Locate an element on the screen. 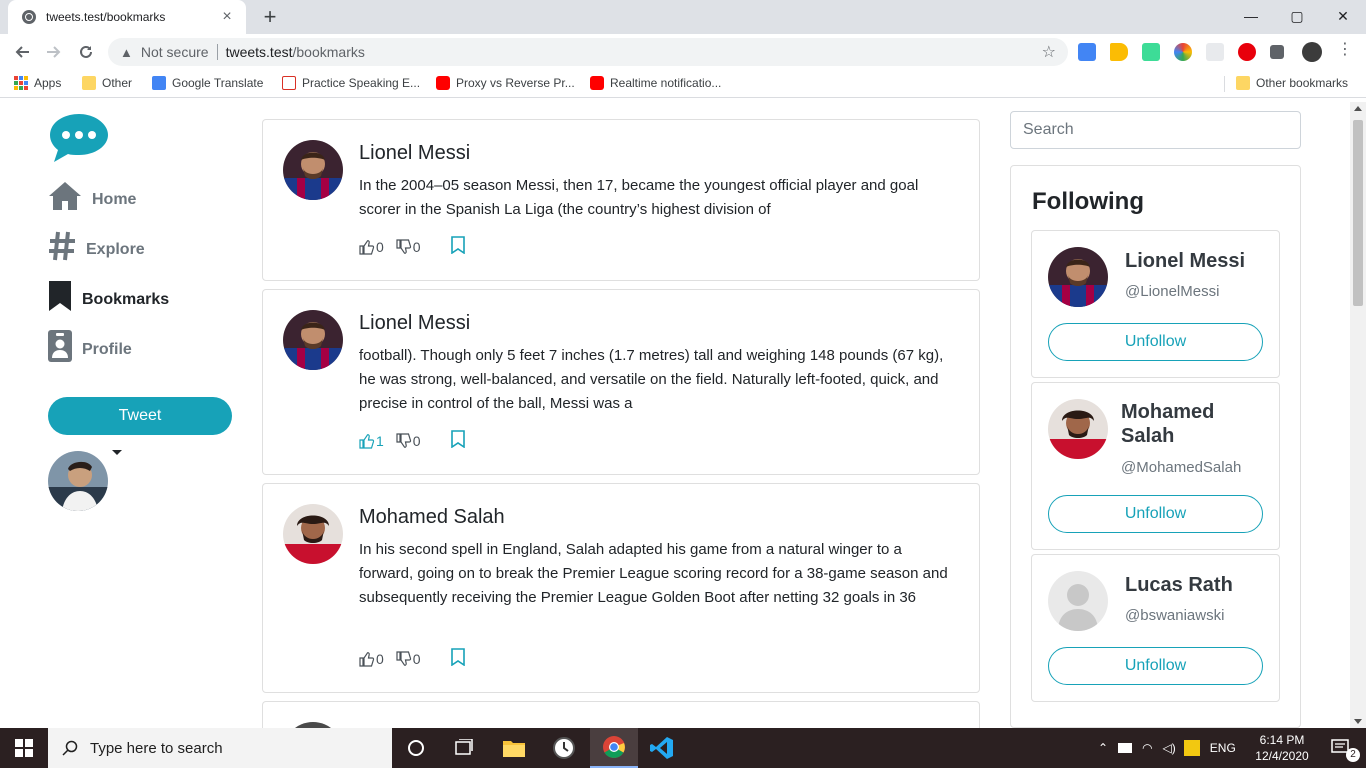 The image size is (1366, 768). address-bar: ▲ Not secure tweets.test/bookmarks ☆ is located at coordinates (588, 52).